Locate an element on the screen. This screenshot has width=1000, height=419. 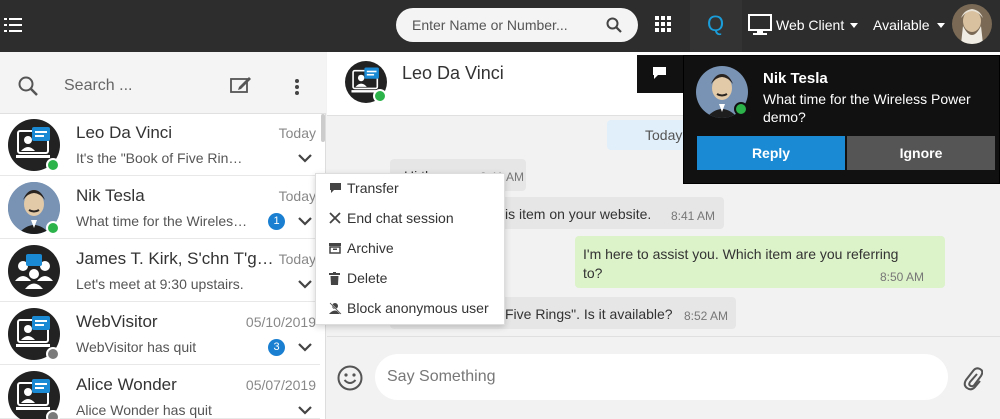
message-input is located at coordinates (657, 377).